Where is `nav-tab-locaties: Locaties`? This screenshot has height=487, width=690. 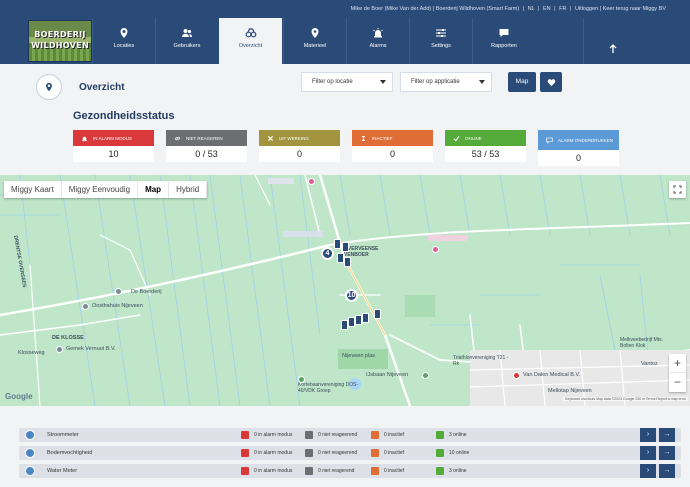
nav-tab-locaties: Locaties is located at coordinates (123, 41).